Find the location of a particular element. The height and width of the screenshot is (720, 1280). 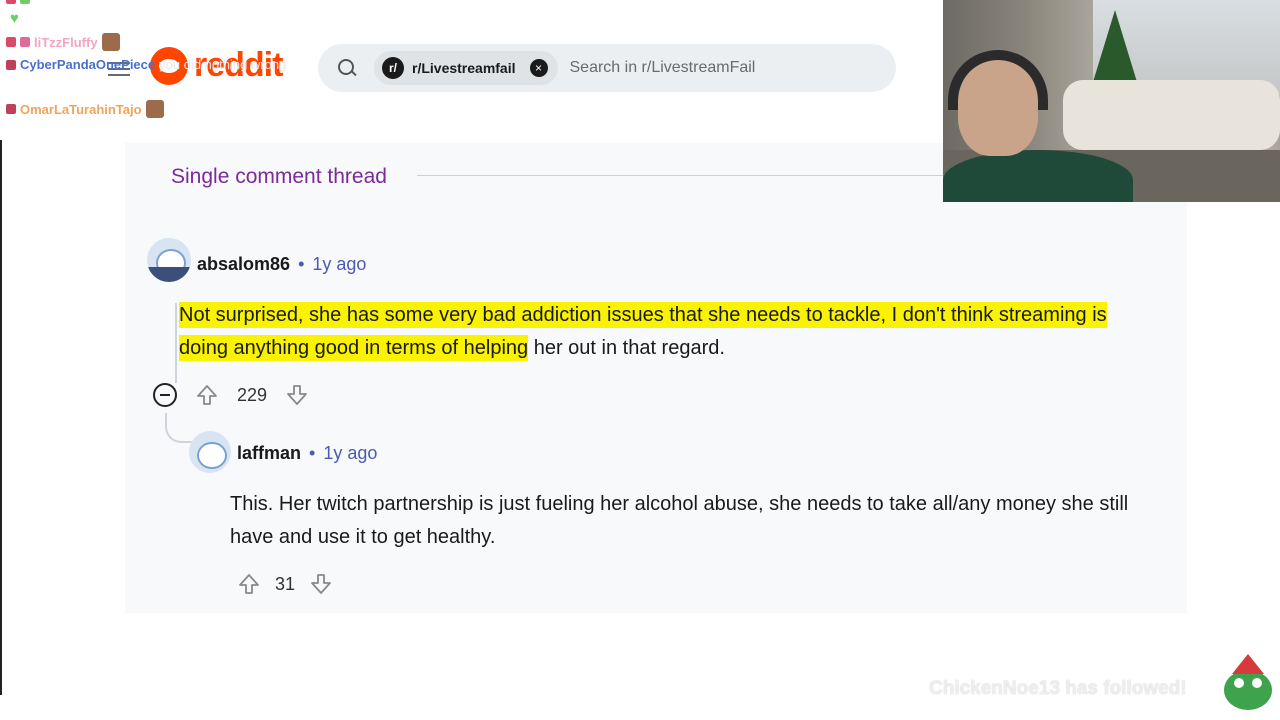

chat-username: OmarLaTurahinTajo is located at coordinates (81, 109).